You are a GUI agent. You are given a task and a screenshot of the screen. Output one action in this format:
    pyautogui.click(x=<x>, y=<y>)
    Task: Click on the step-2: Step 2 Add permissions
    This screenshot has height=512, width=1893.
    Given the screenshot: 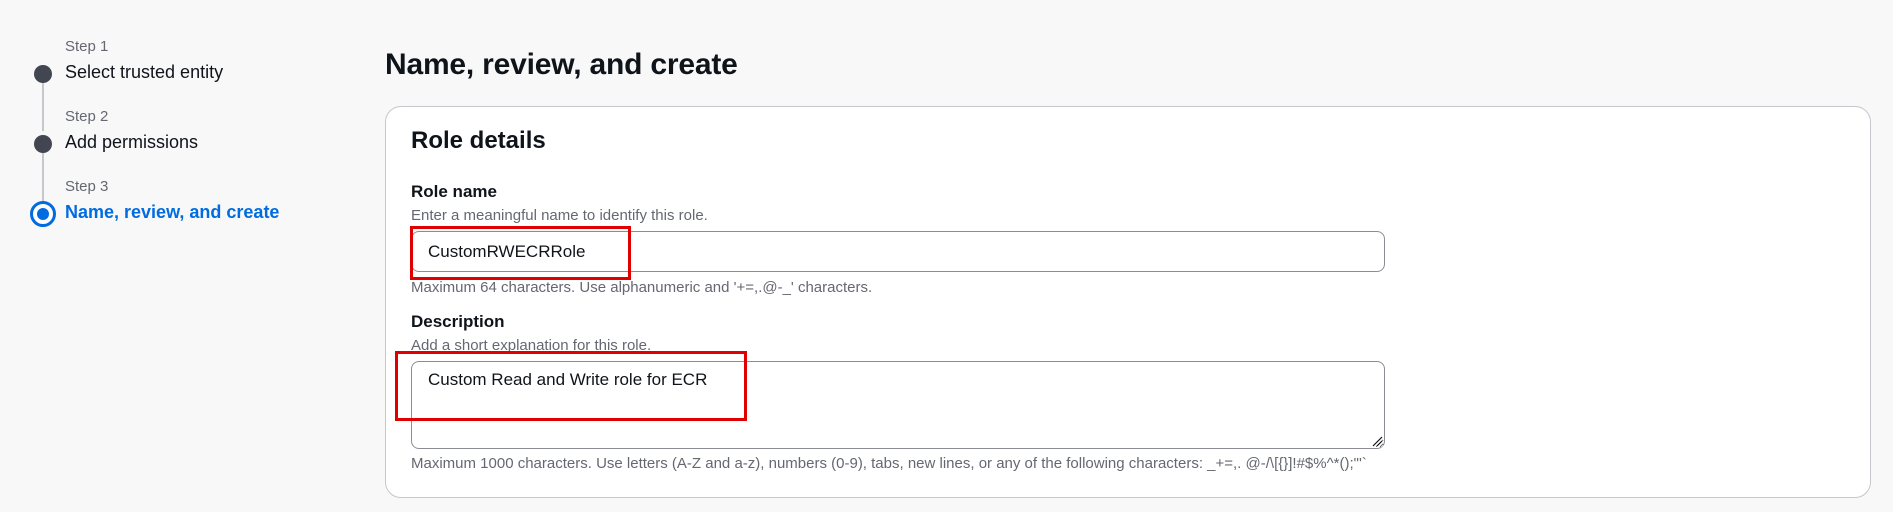 What is the action you would take?
    pyautogui.click(x=180, y=154)
    